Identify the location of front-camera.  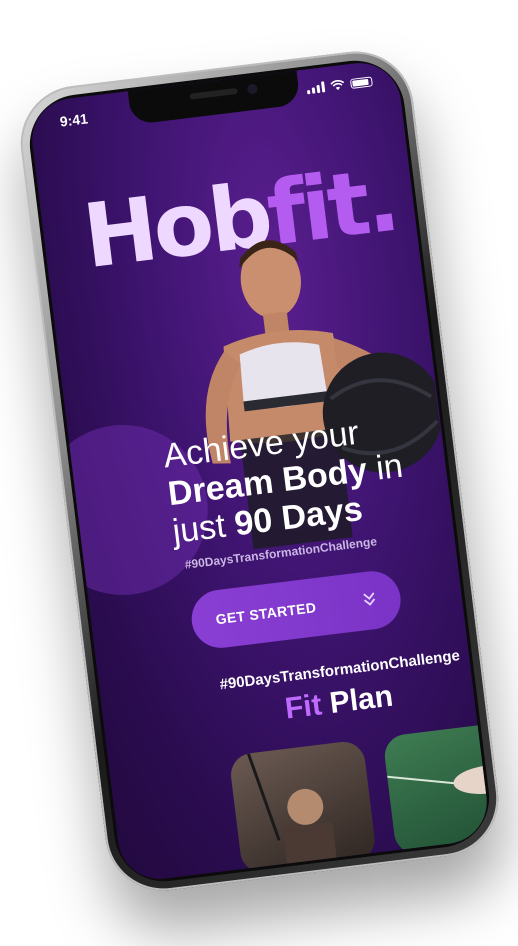
(252, 89).